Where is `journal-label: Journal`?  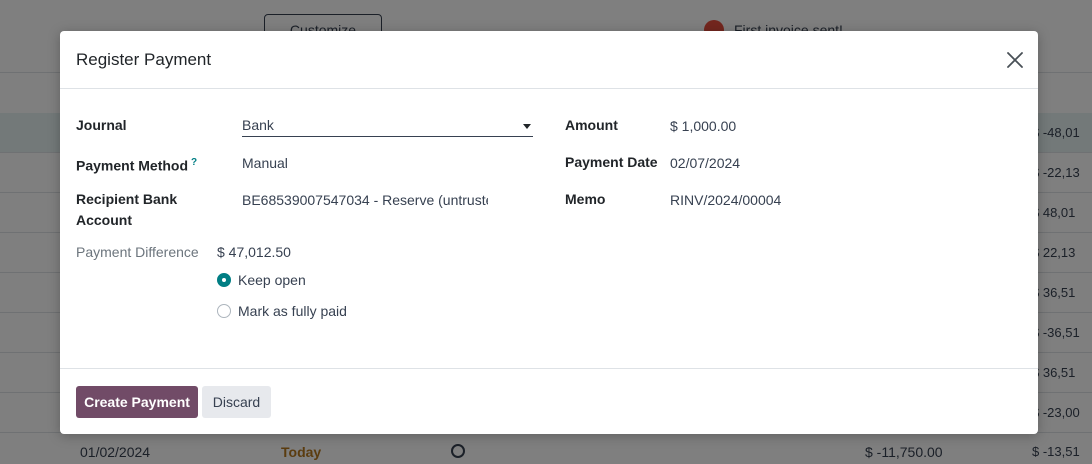
journal-label: Journal is located at coordinates (101, 125).